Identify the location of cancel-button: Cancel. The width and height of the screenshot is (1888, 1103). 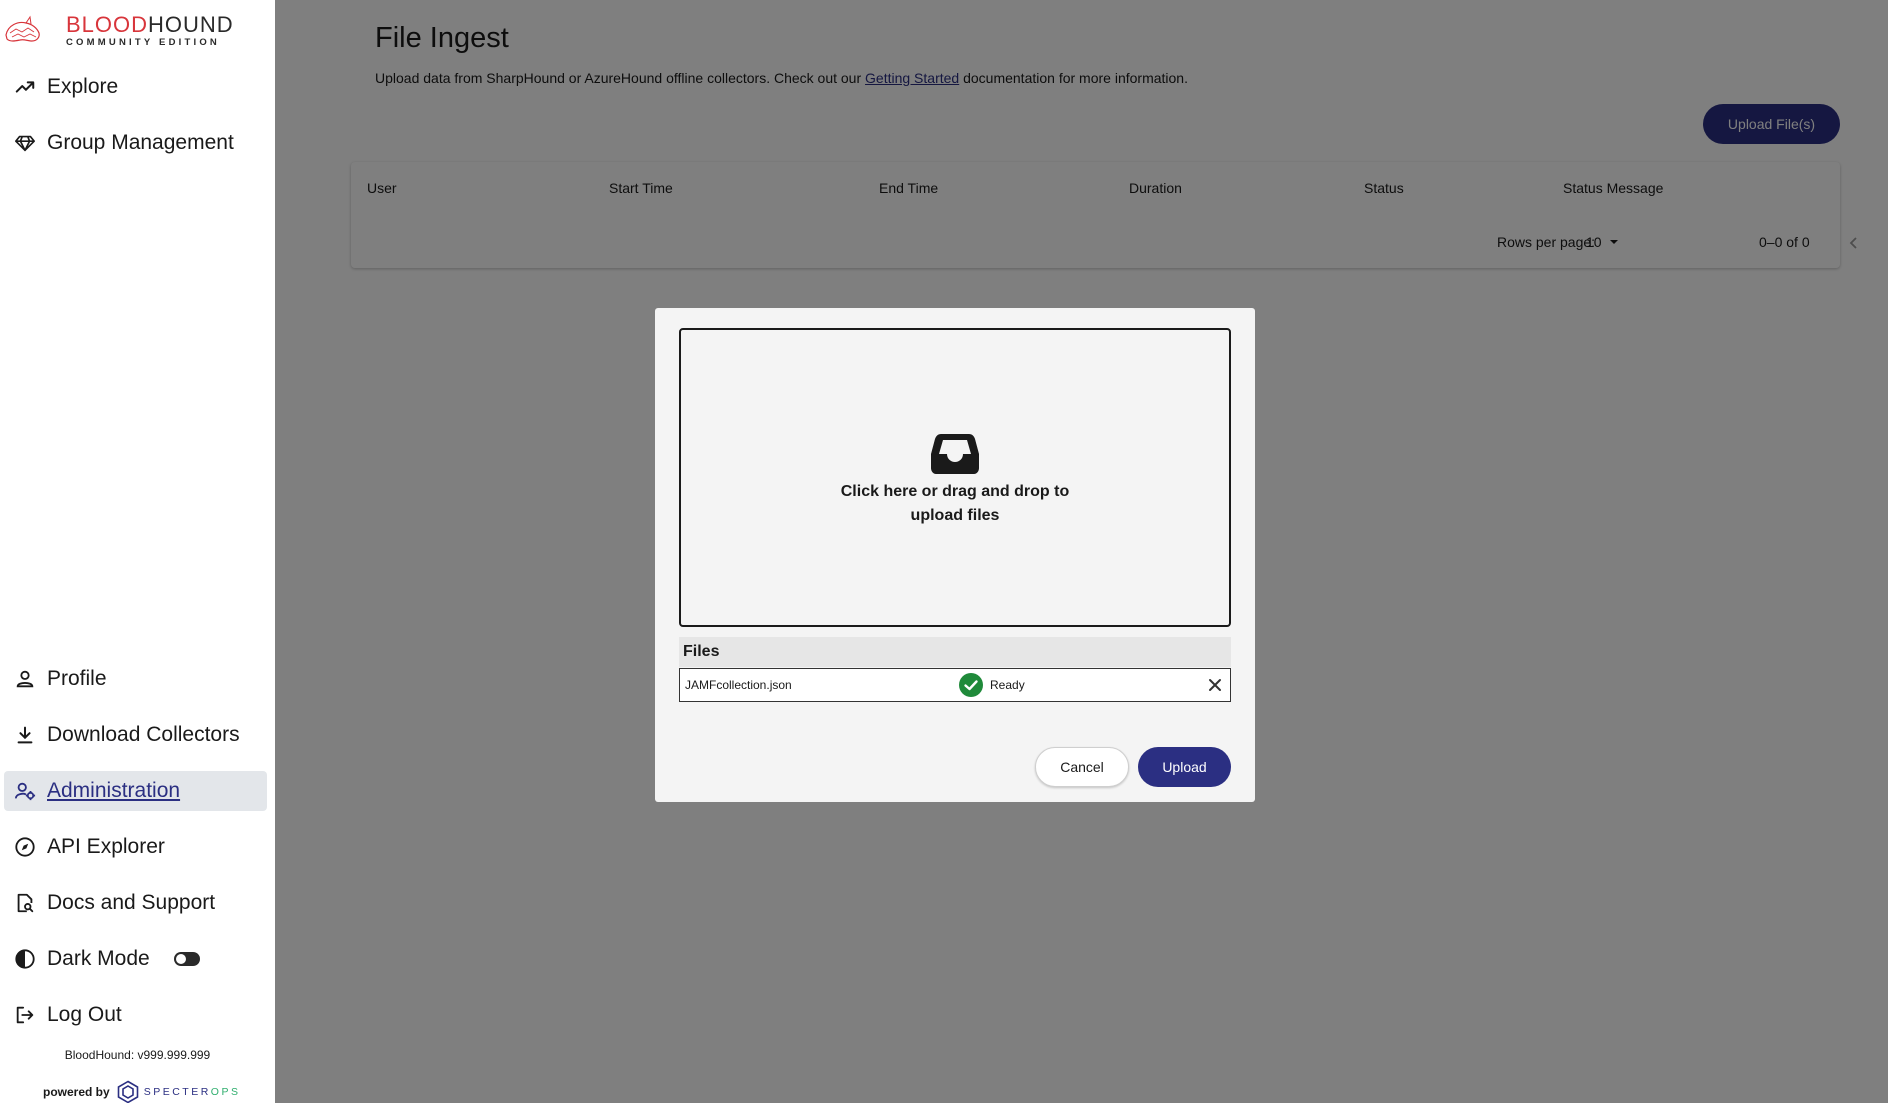
(1082, 767).